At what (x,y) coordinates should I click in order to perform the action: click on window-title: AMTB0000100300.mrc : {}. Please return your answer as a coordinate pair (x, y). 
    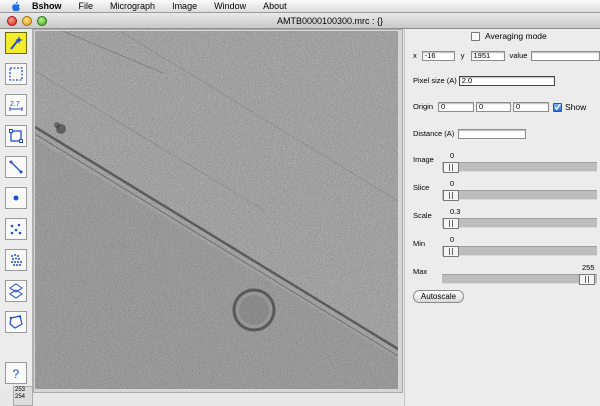
    Looking at the image, I should click on (330, 21).